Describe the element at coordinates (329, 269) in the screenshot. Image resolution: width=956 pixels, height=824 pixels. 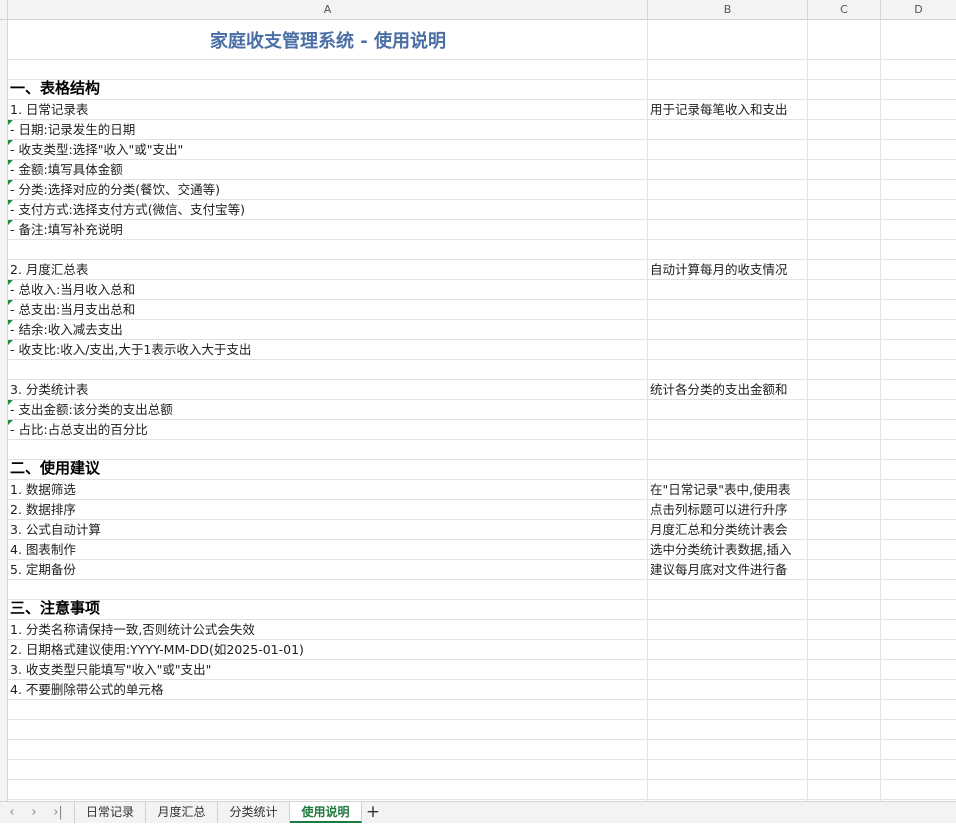
I see `cell-a: 2. 月度汇总表` at that location.